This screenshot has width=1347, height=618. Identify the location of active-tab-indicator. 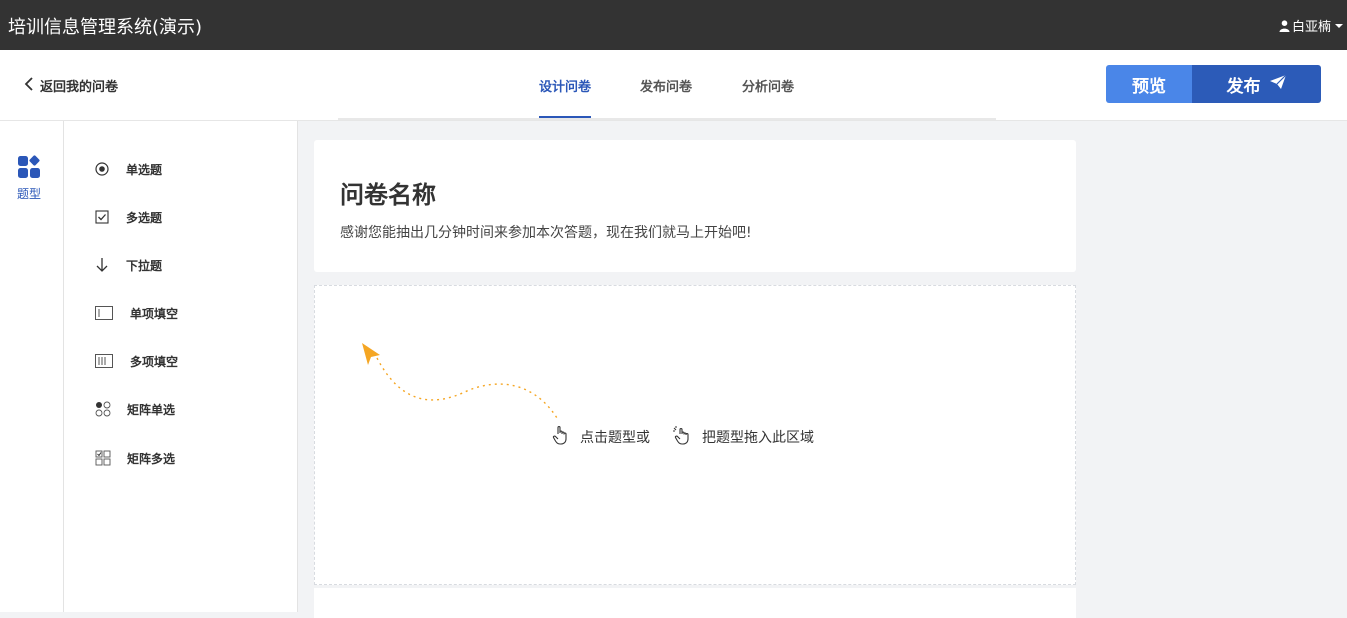
(565, 117).